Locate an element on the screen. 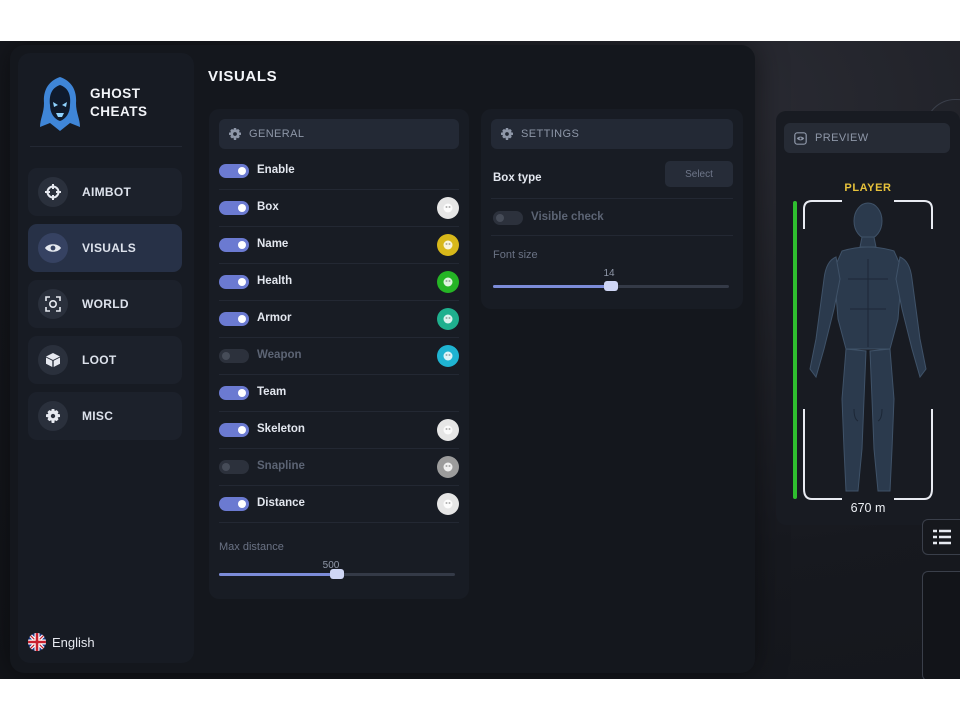  box-toggle is located at coordinates (234, 208).